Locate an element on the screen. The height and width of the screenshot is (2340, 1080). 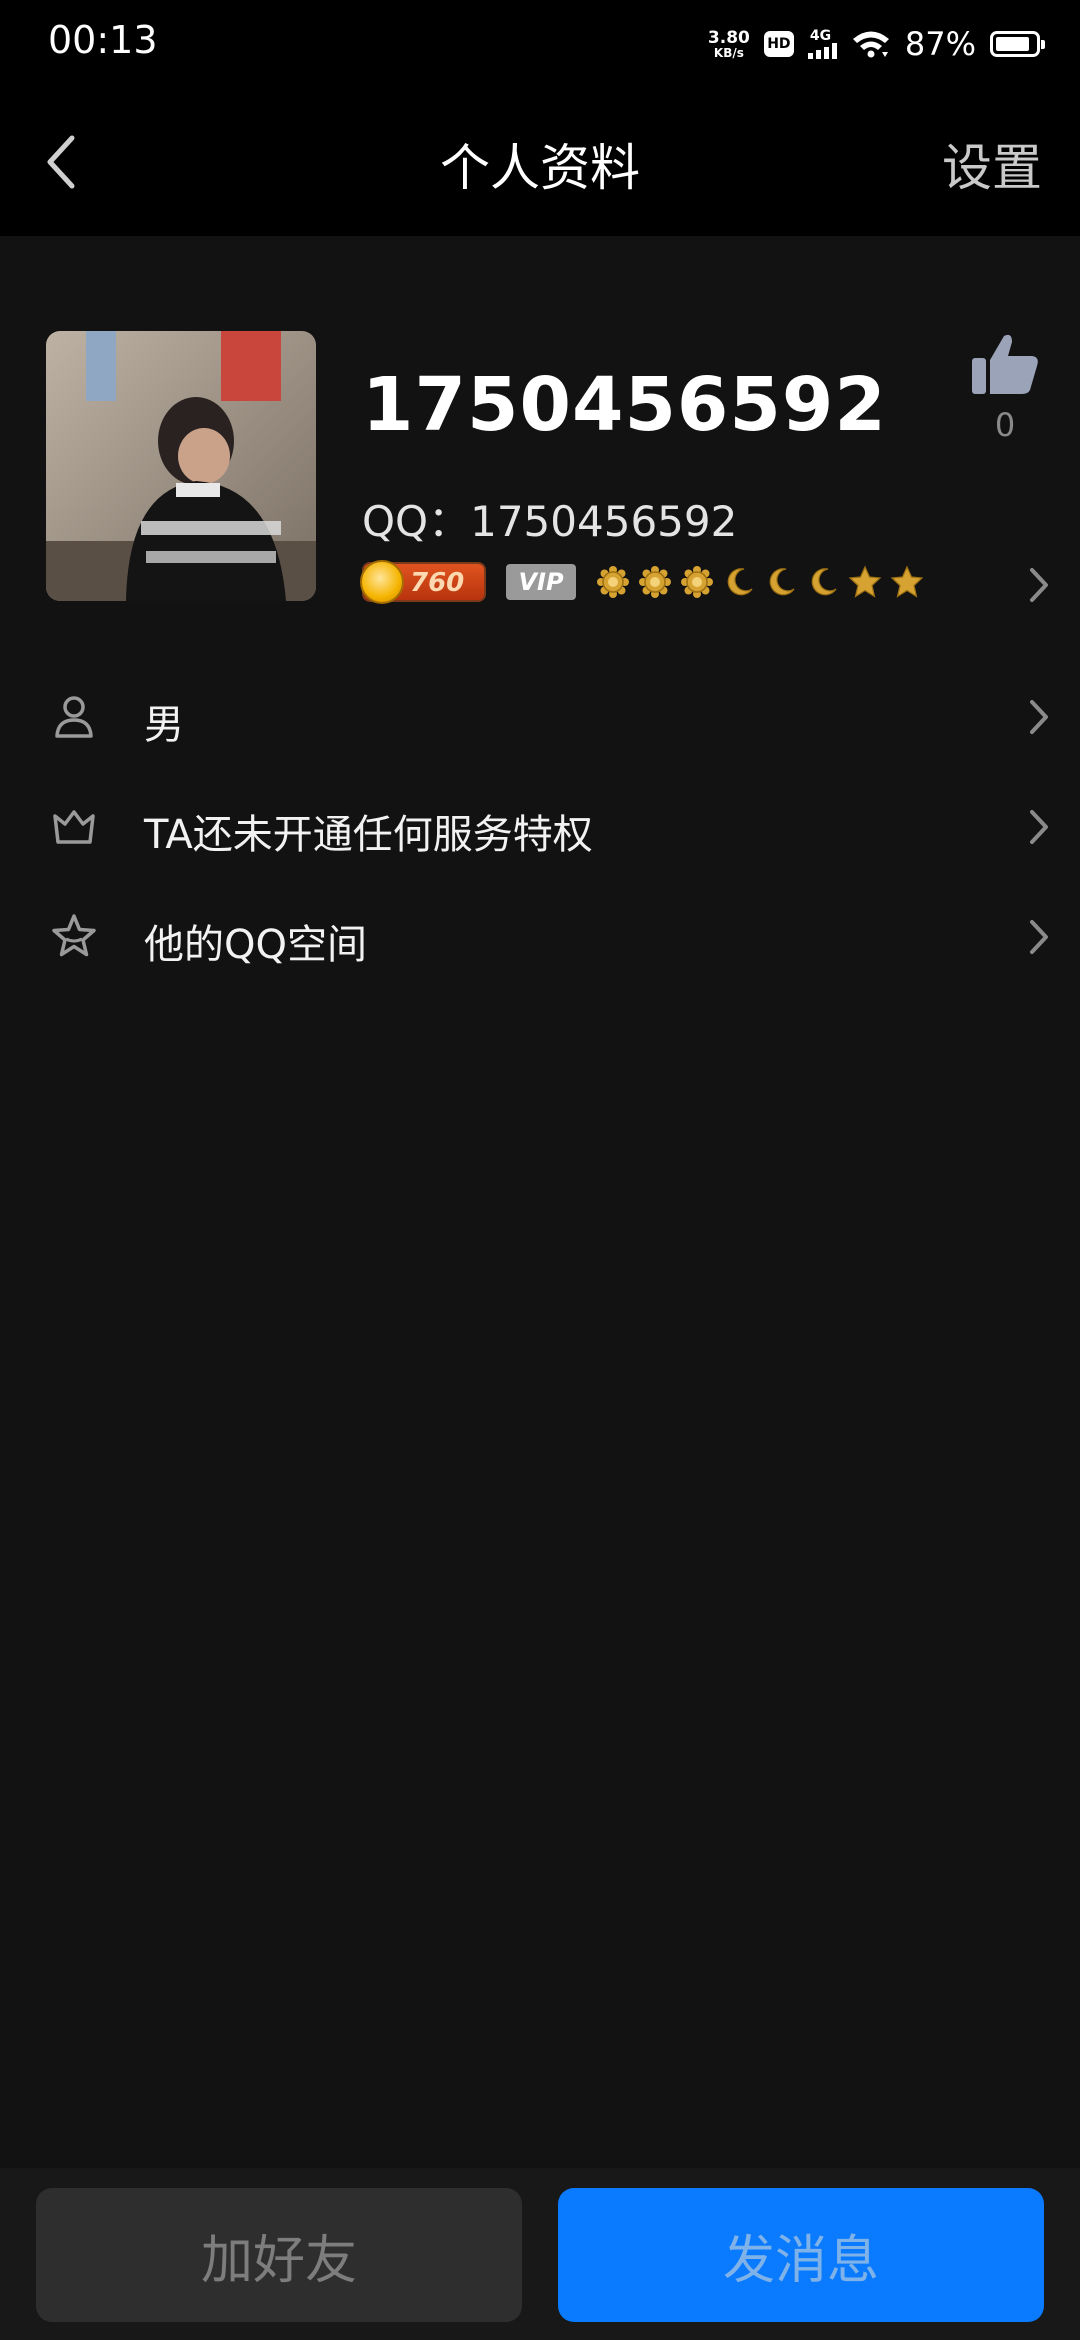
level-icons is located at coordinates (760, 582).